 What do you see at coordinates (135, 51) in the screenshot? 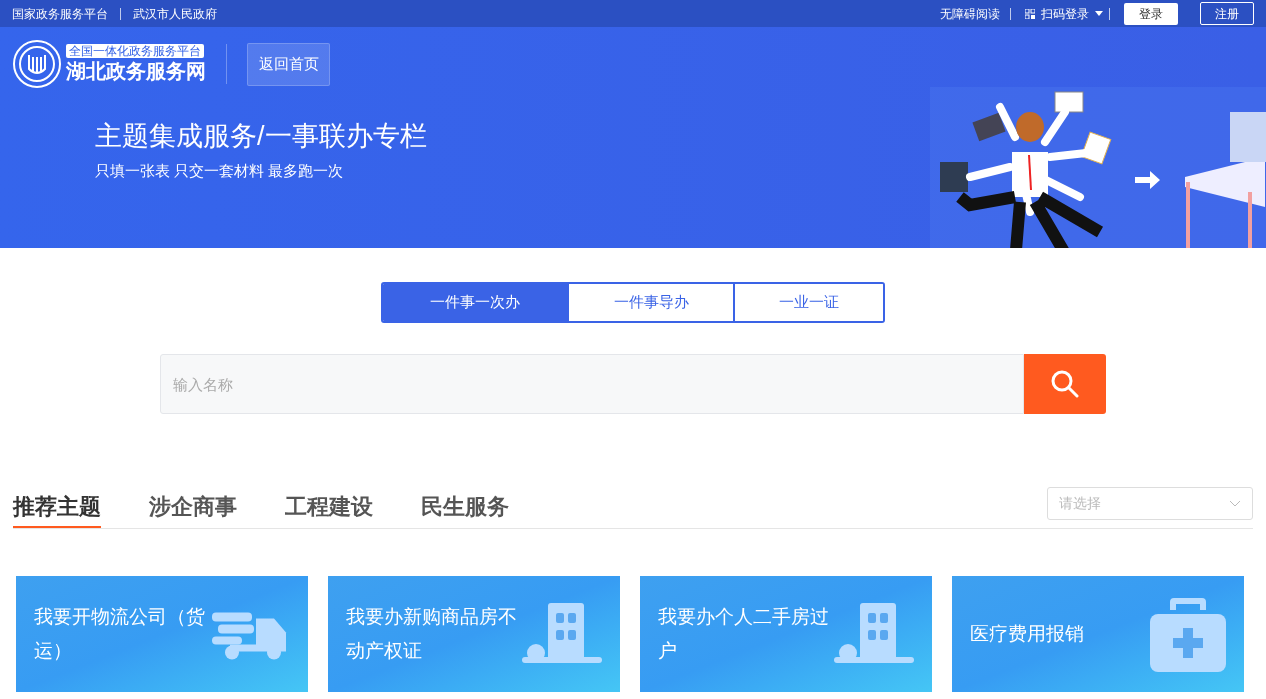
I see `logo-subtitle: 全国一体化政务服务平台` at bounding box center [135, 51].